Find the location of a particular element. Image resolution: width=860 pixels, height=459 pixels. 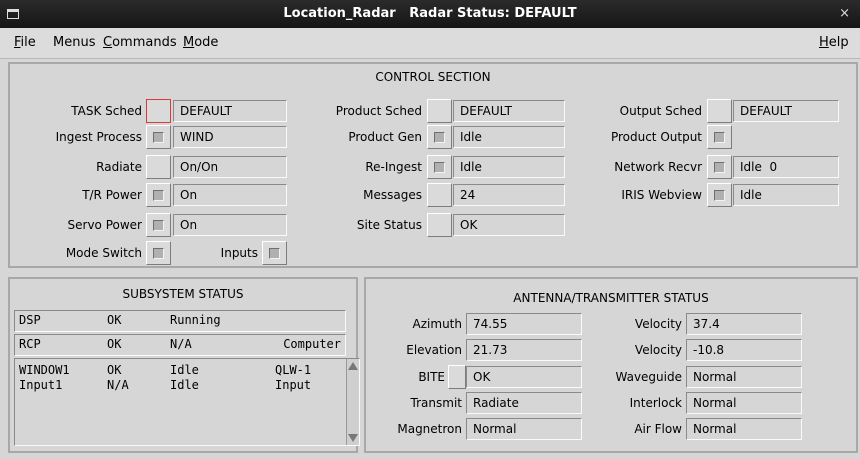

network-recvr-button is located at coordinates (719, 167).